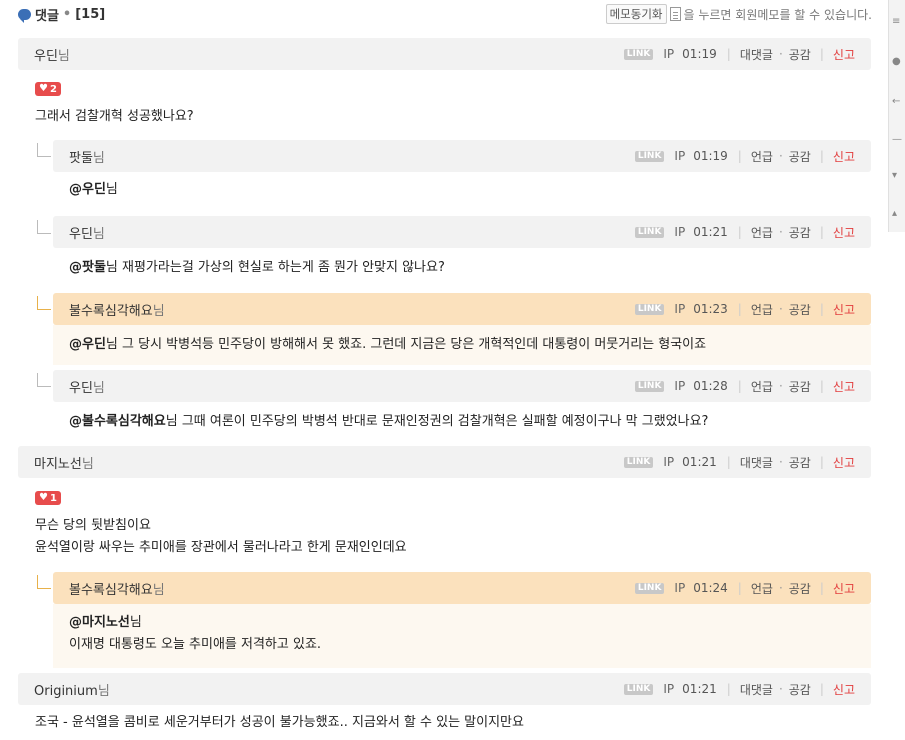 The width and height of the screenshot is (905, 740). I want to click on reply-text: @팟둘님 재평가라는걸 가상의 현실로 하는게 좀 뭔가 안맞지 않나요?, so click(257, 267).